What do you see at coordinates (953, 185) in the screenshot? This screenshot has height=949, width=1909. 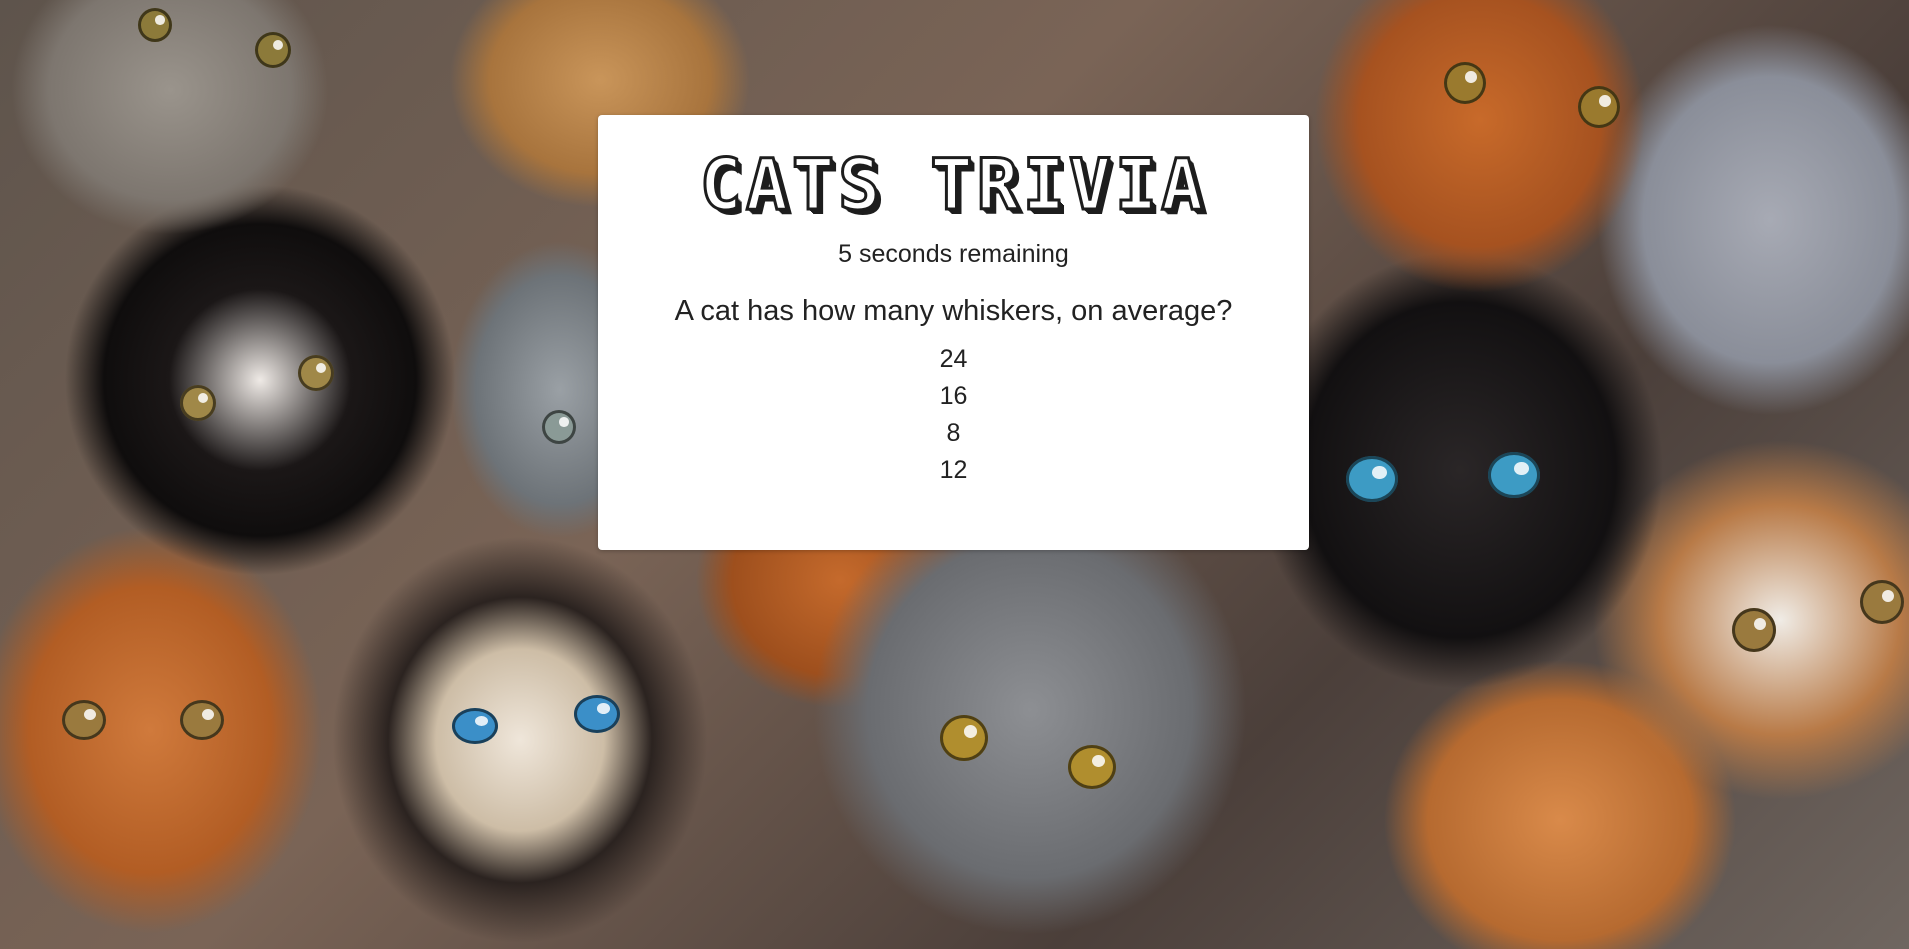 I see `page-title: CATS TRIVIA` at bounding box center [953, 185].